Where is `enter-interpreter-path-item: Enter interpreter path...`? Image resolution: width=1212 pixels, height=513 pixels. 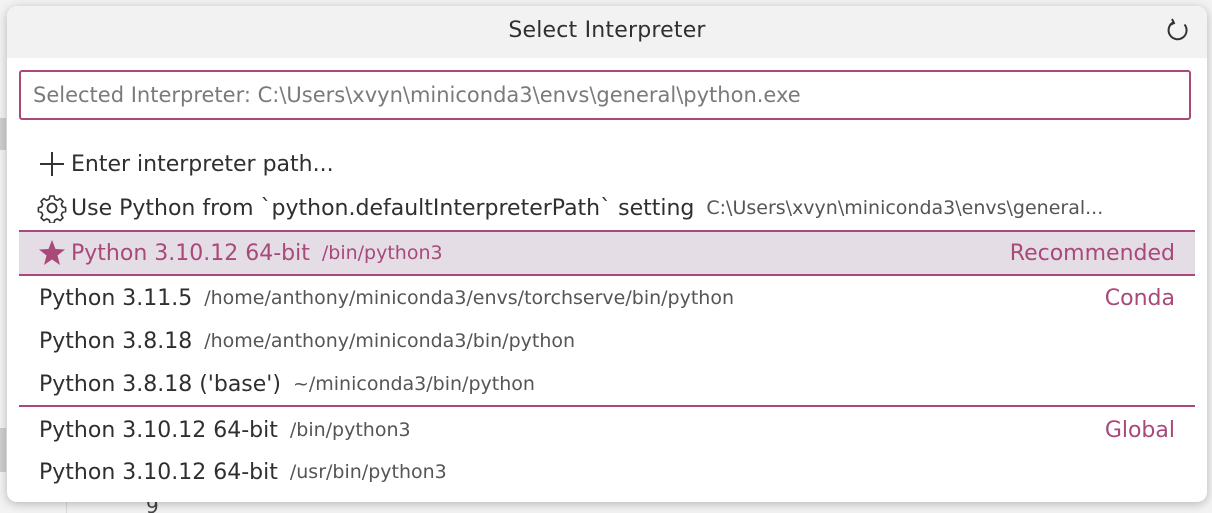 enter-interpreter-path-item: Enter interpreter path... is located at coordinates (607, 164).